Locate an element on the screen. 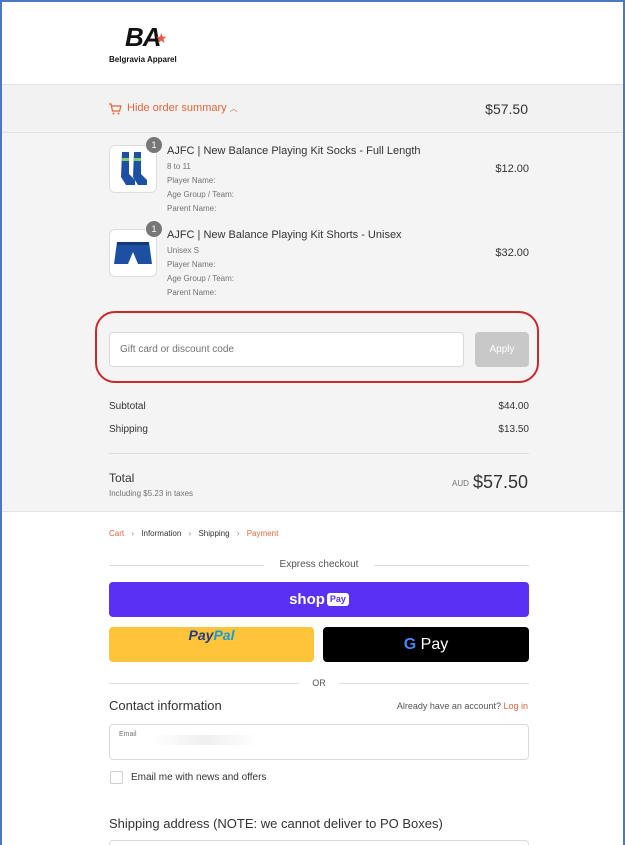  contact-heading: Contact information is located at coordinates (165, 705).